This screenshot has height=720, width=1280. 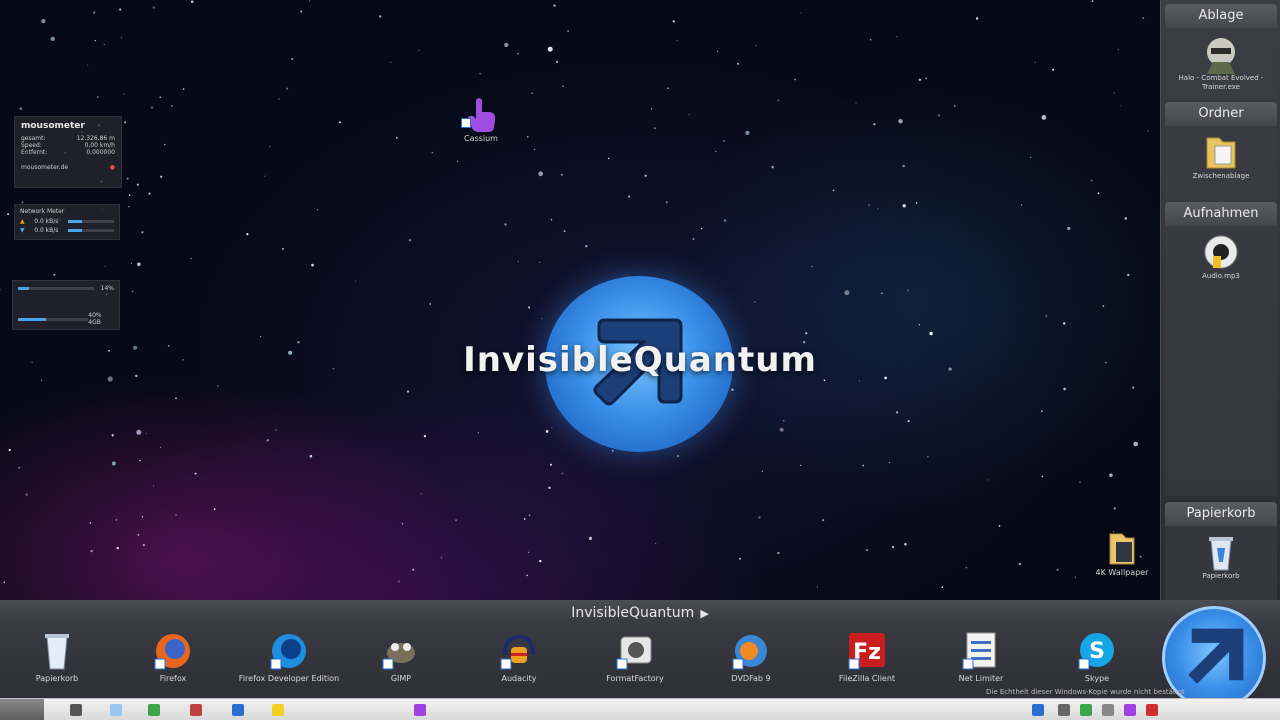 What do you see at coordinates (1221, 114) in the screenshot?
I see `side-section-title: Ordner` at bounding box center [1221, 114].